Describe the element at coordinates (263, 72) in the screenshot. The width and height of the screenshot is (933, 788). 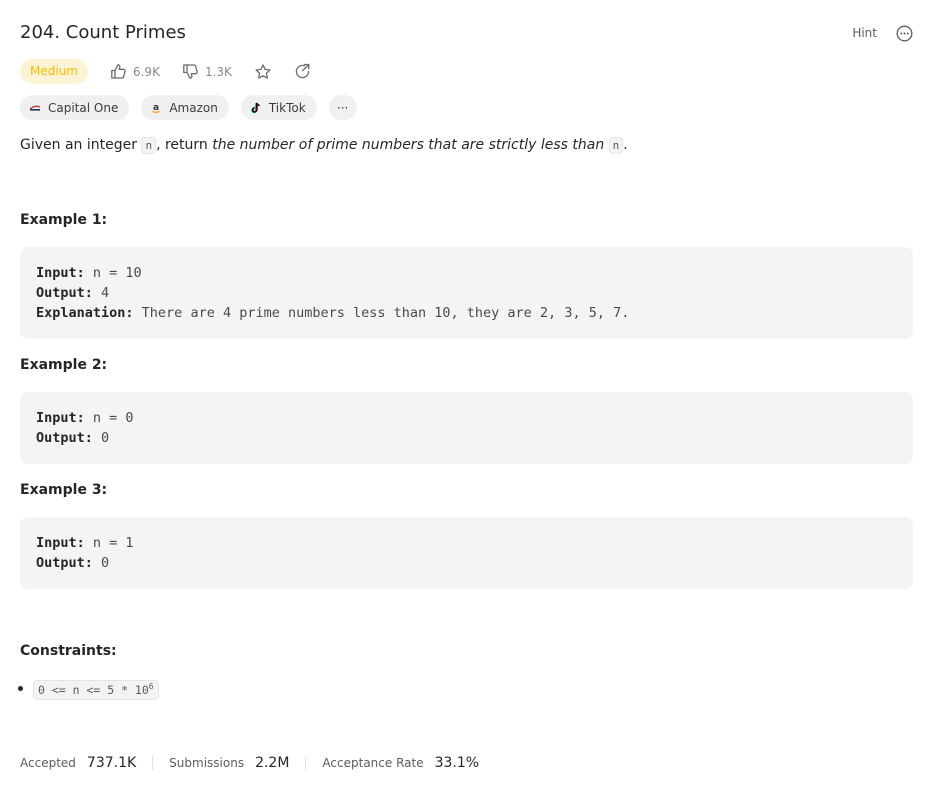
I see `star-icon` at that location.